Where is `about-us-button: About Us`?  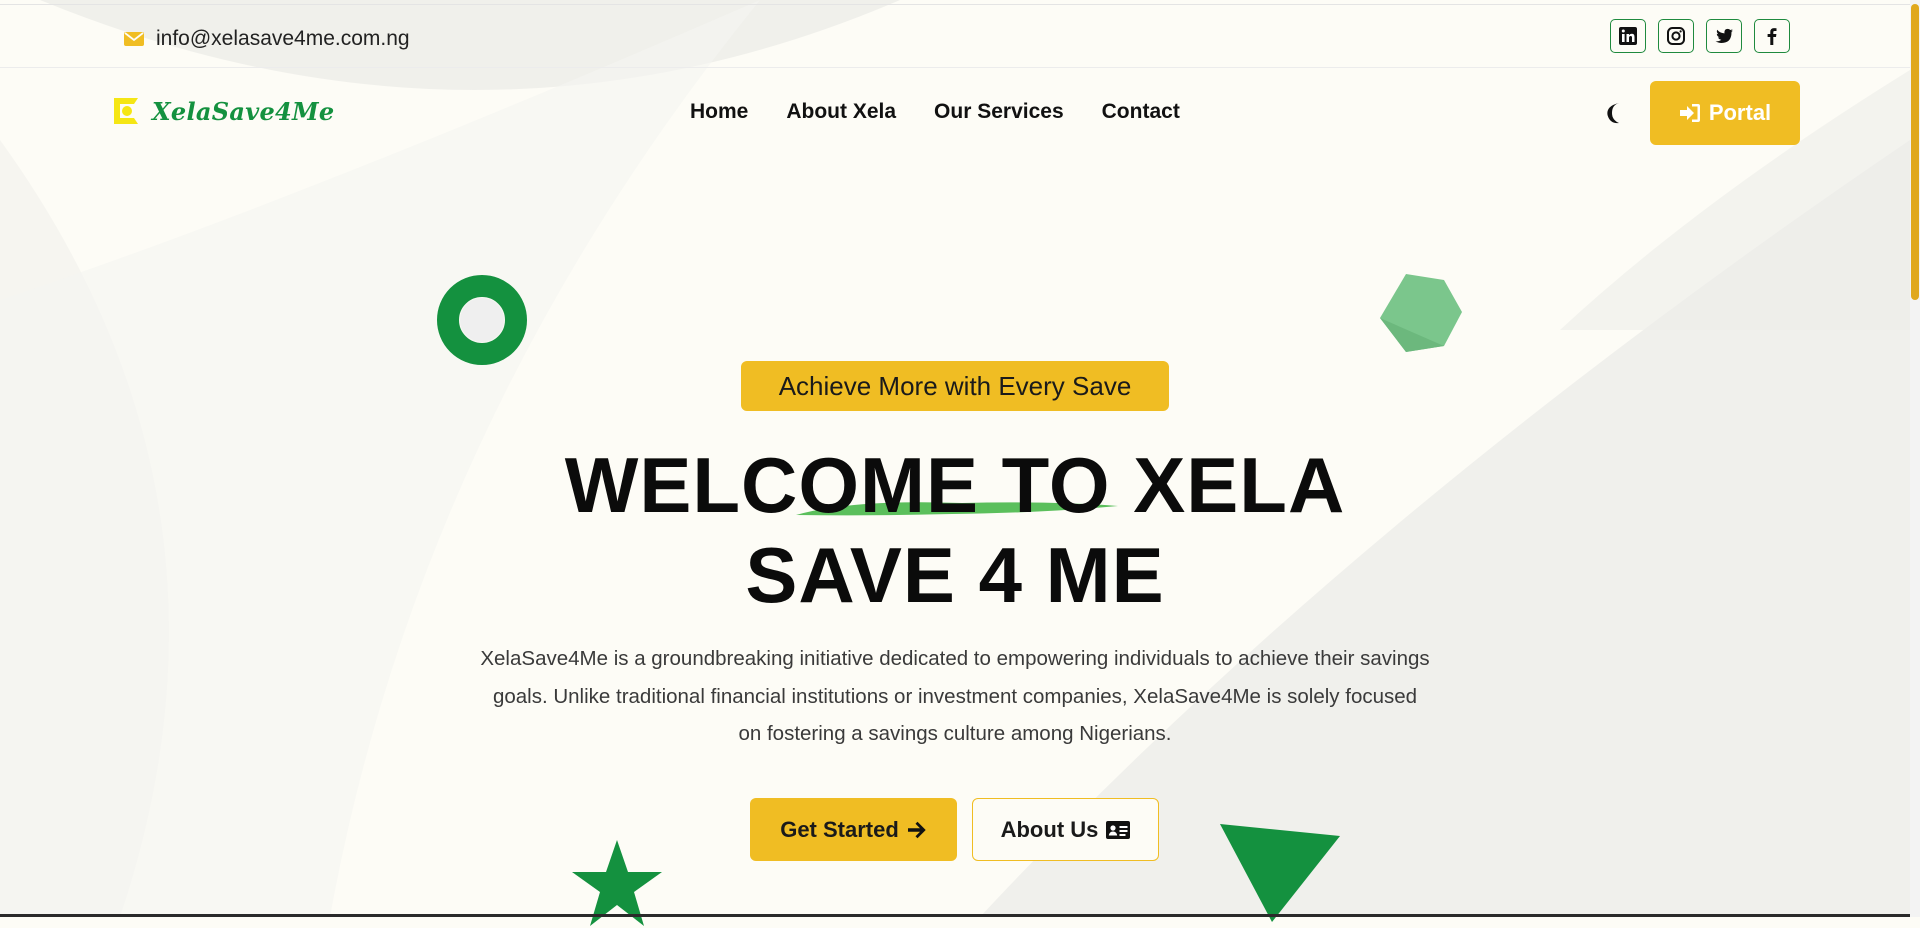
about-us-button: About Us is located at coordinates (1065, 829).